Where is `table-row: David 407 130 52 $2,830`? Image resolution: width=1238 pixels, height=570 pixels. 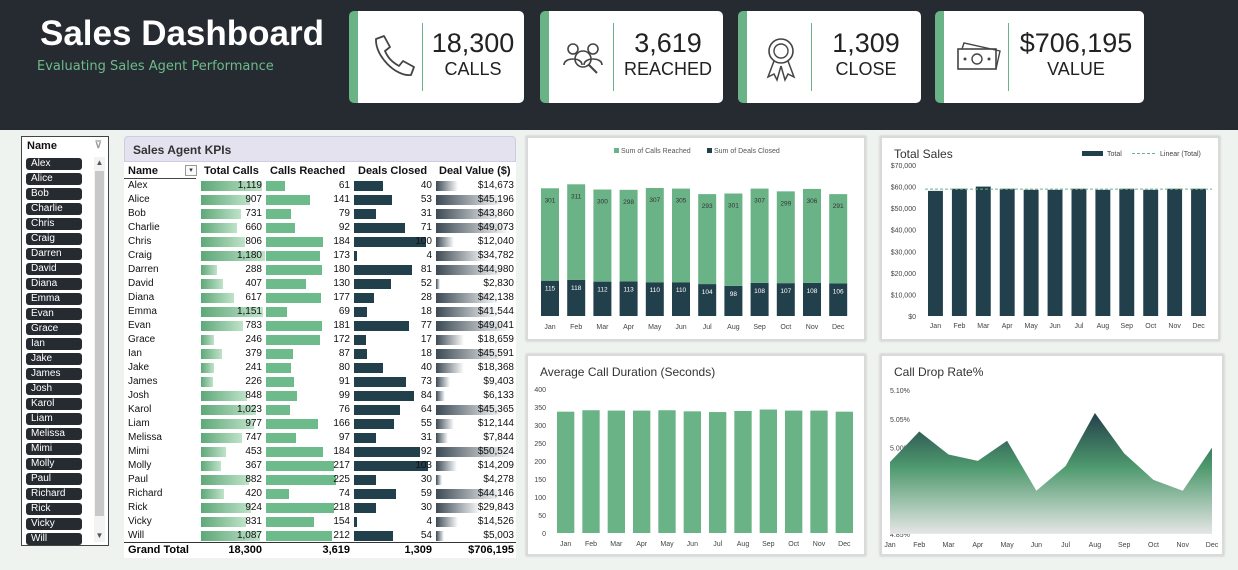
table-row: David 407 130 52 $2,830 is located at coordinates (320, 284).